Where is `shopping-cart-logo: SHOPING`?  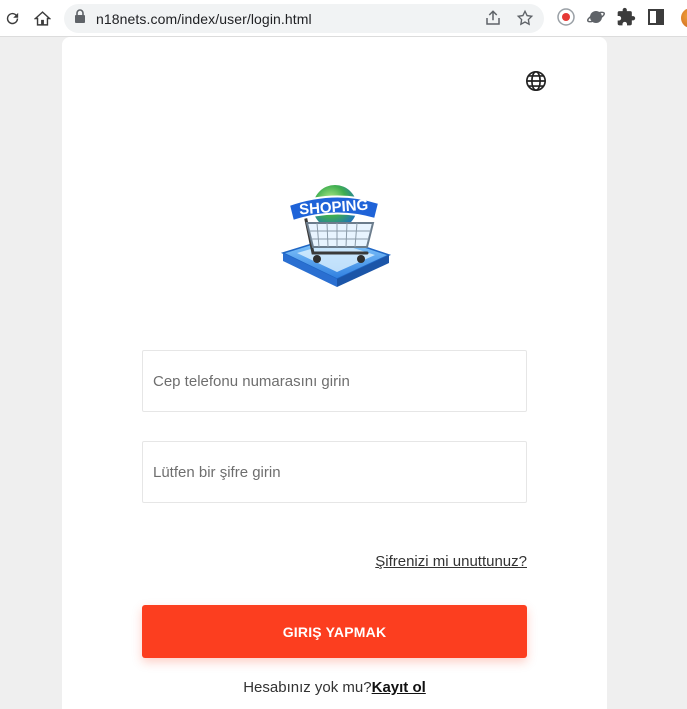
shopping-cart-logo: SHOPING is located at coordinates (335, 238).